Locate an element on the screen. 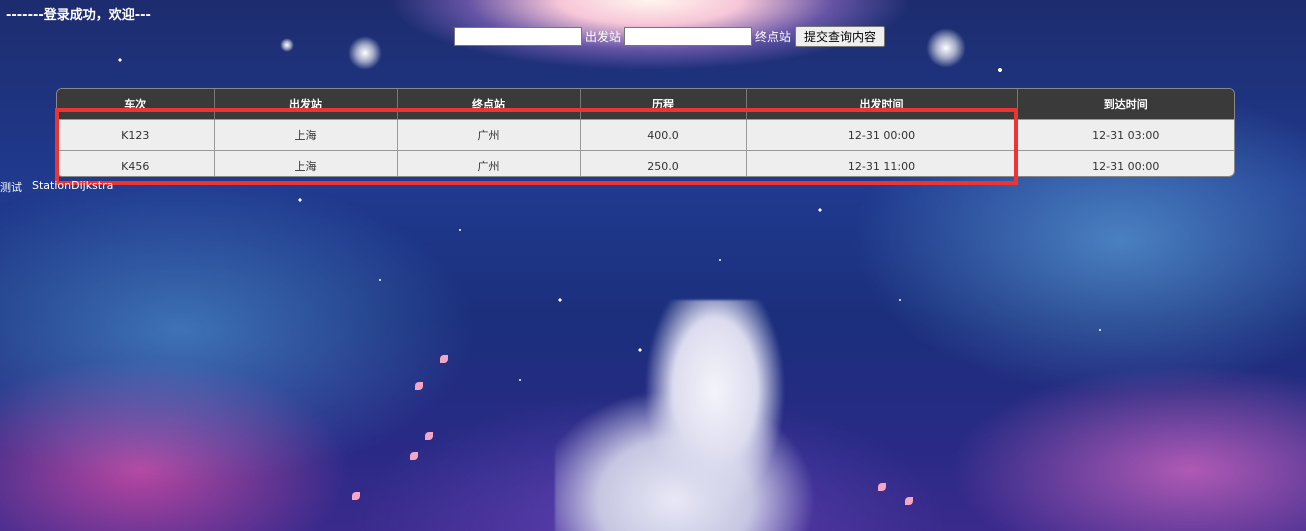 Image resolution: width=1306 pixels, height=531 pixels. to-station-label: 终点站 is located at coordinates (773, 37).